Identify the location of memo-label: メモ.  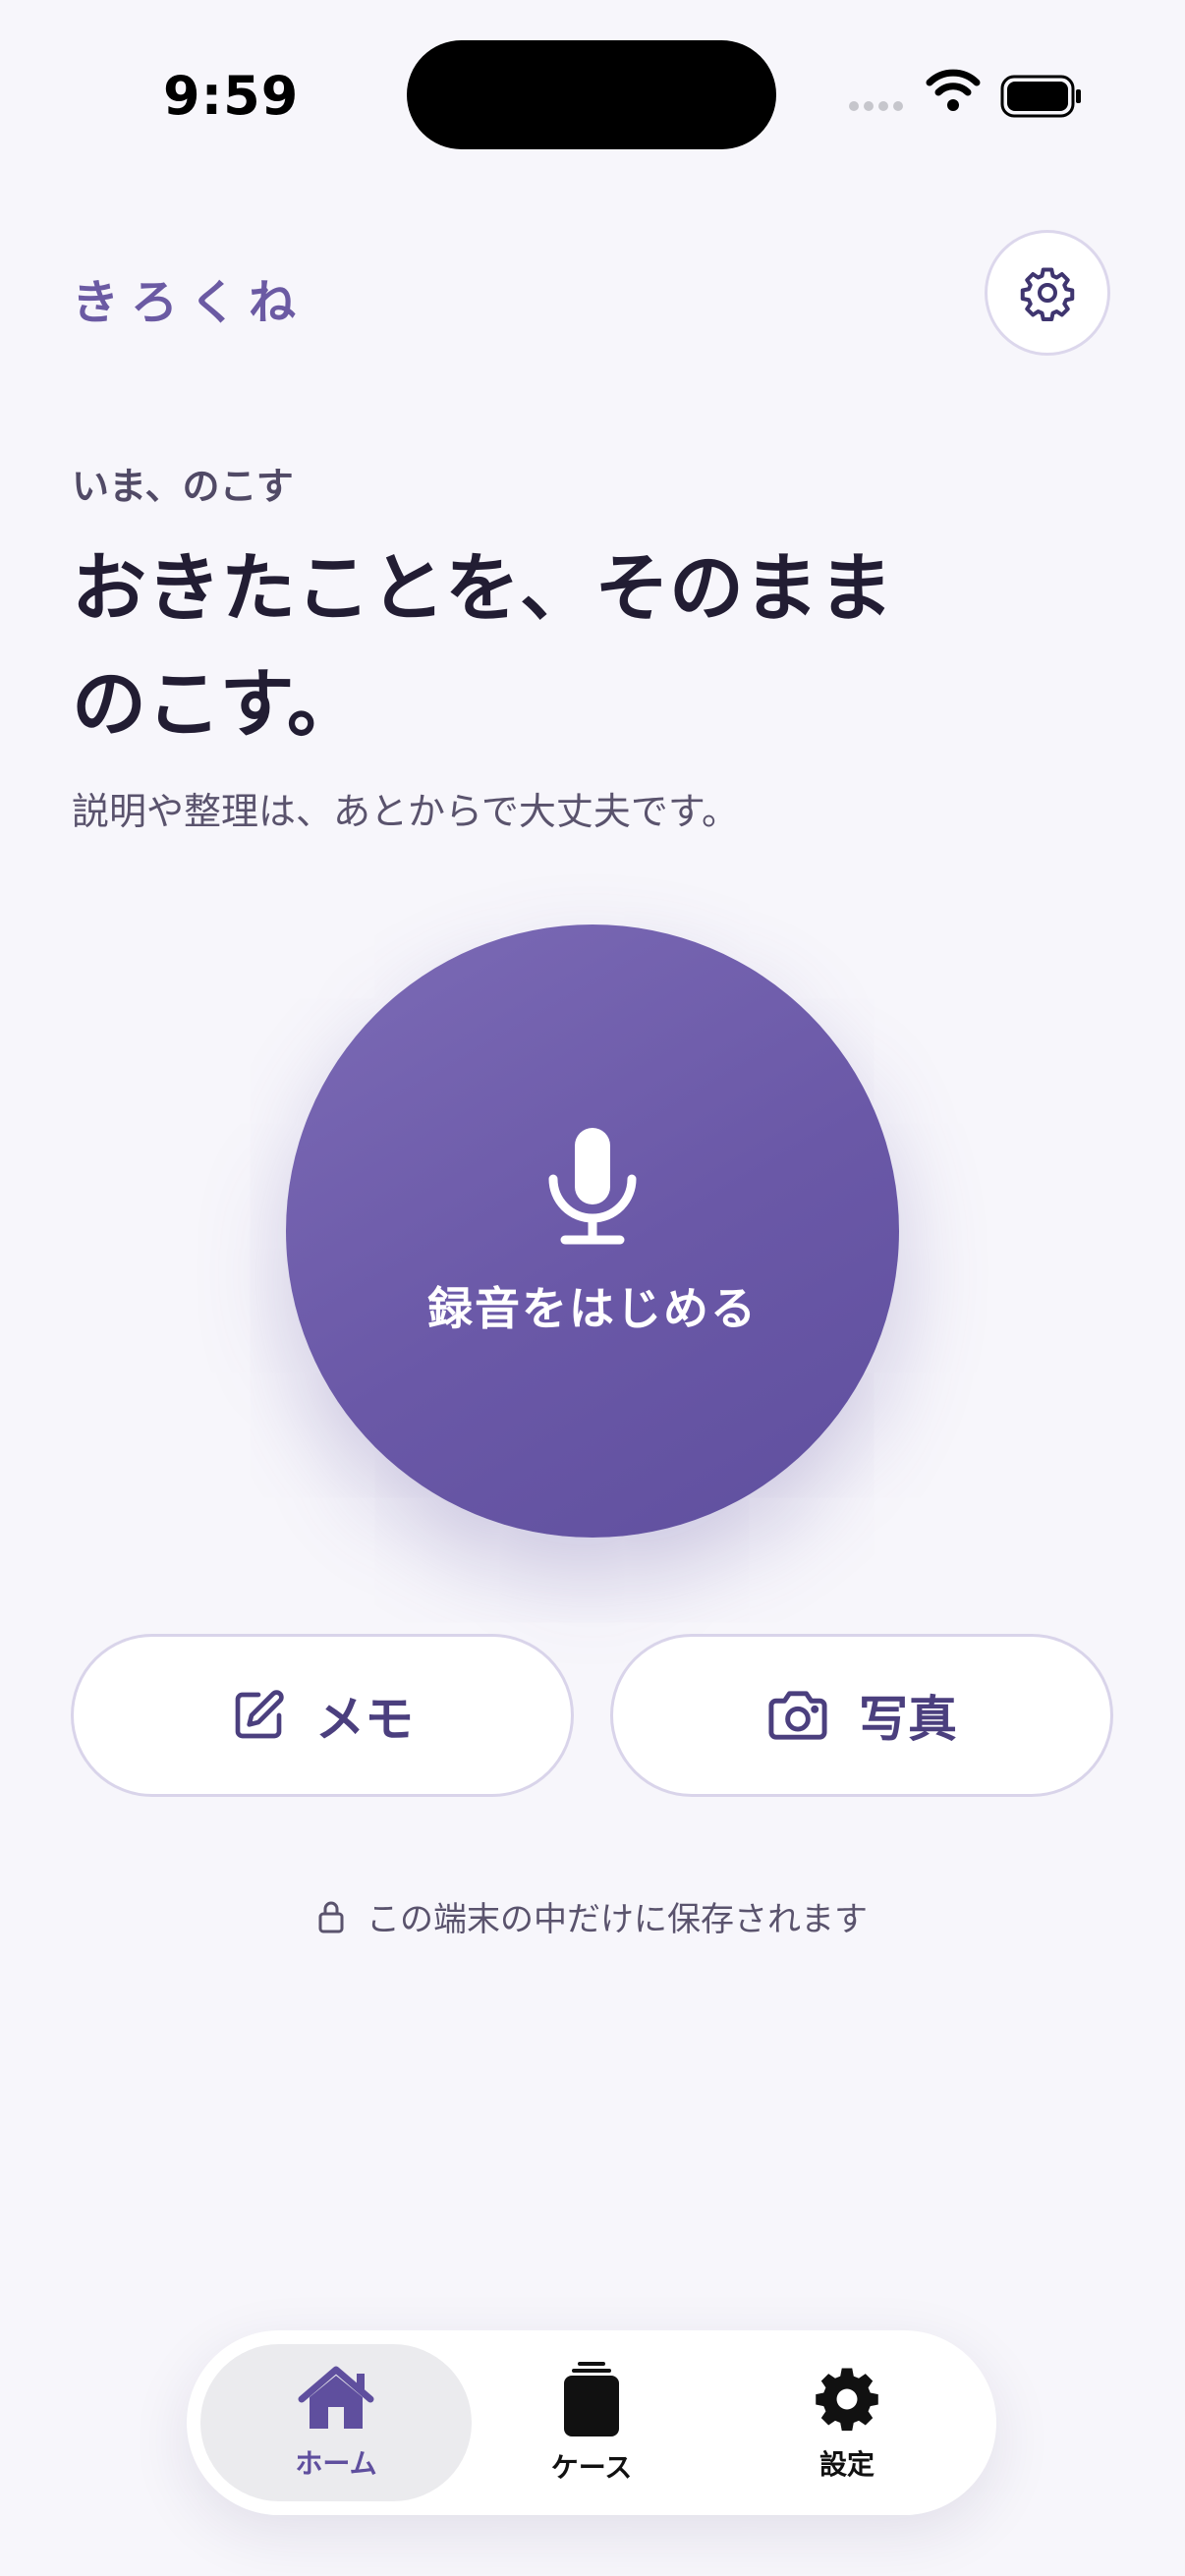
(365, 1719).